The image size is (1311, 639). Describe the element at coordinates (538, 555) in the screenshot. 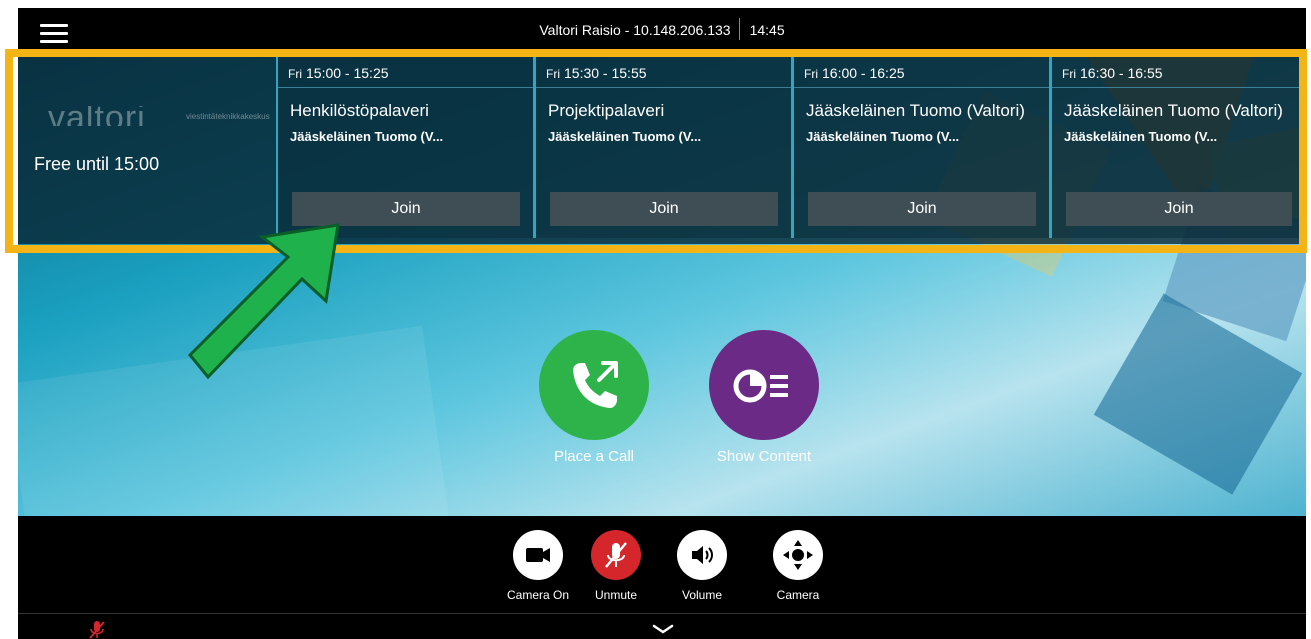

I see `video-camera-icon` at that location.